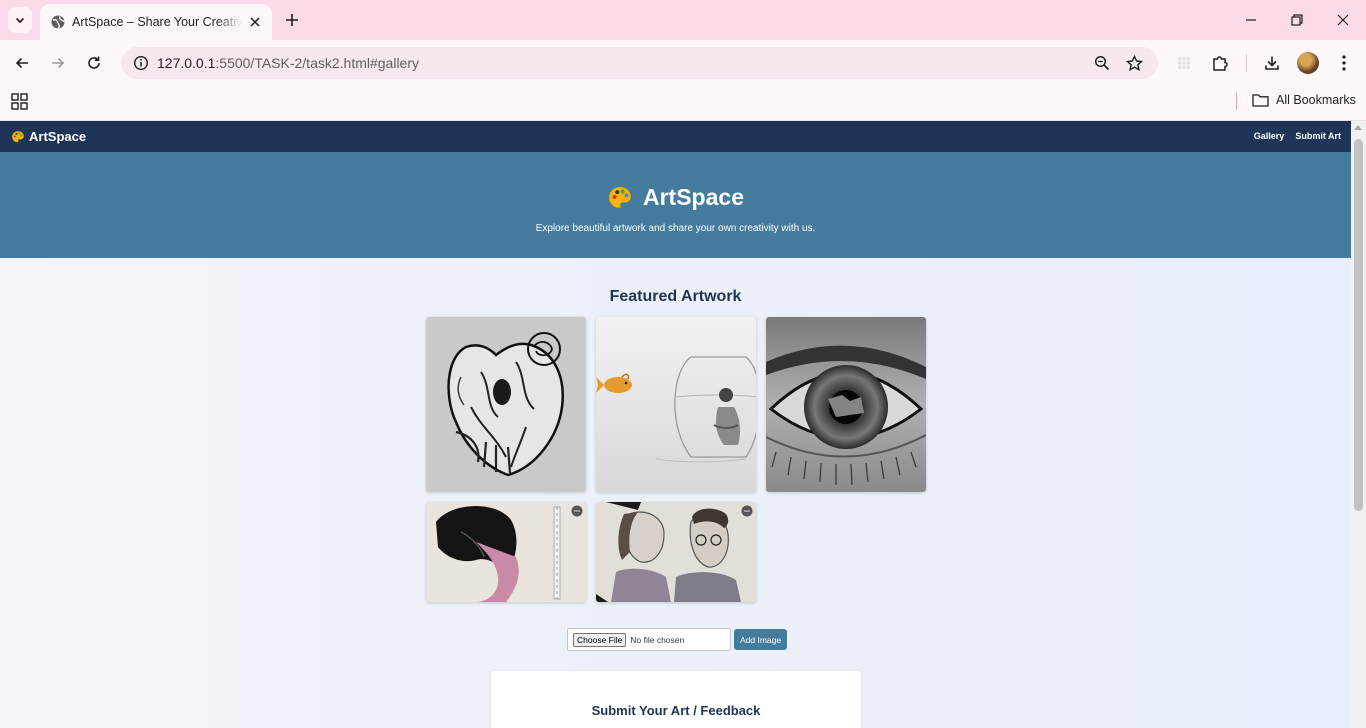 This screenshot has width=1366, height=728. I want to click on bookmarks-separator, so click(1236, 101).